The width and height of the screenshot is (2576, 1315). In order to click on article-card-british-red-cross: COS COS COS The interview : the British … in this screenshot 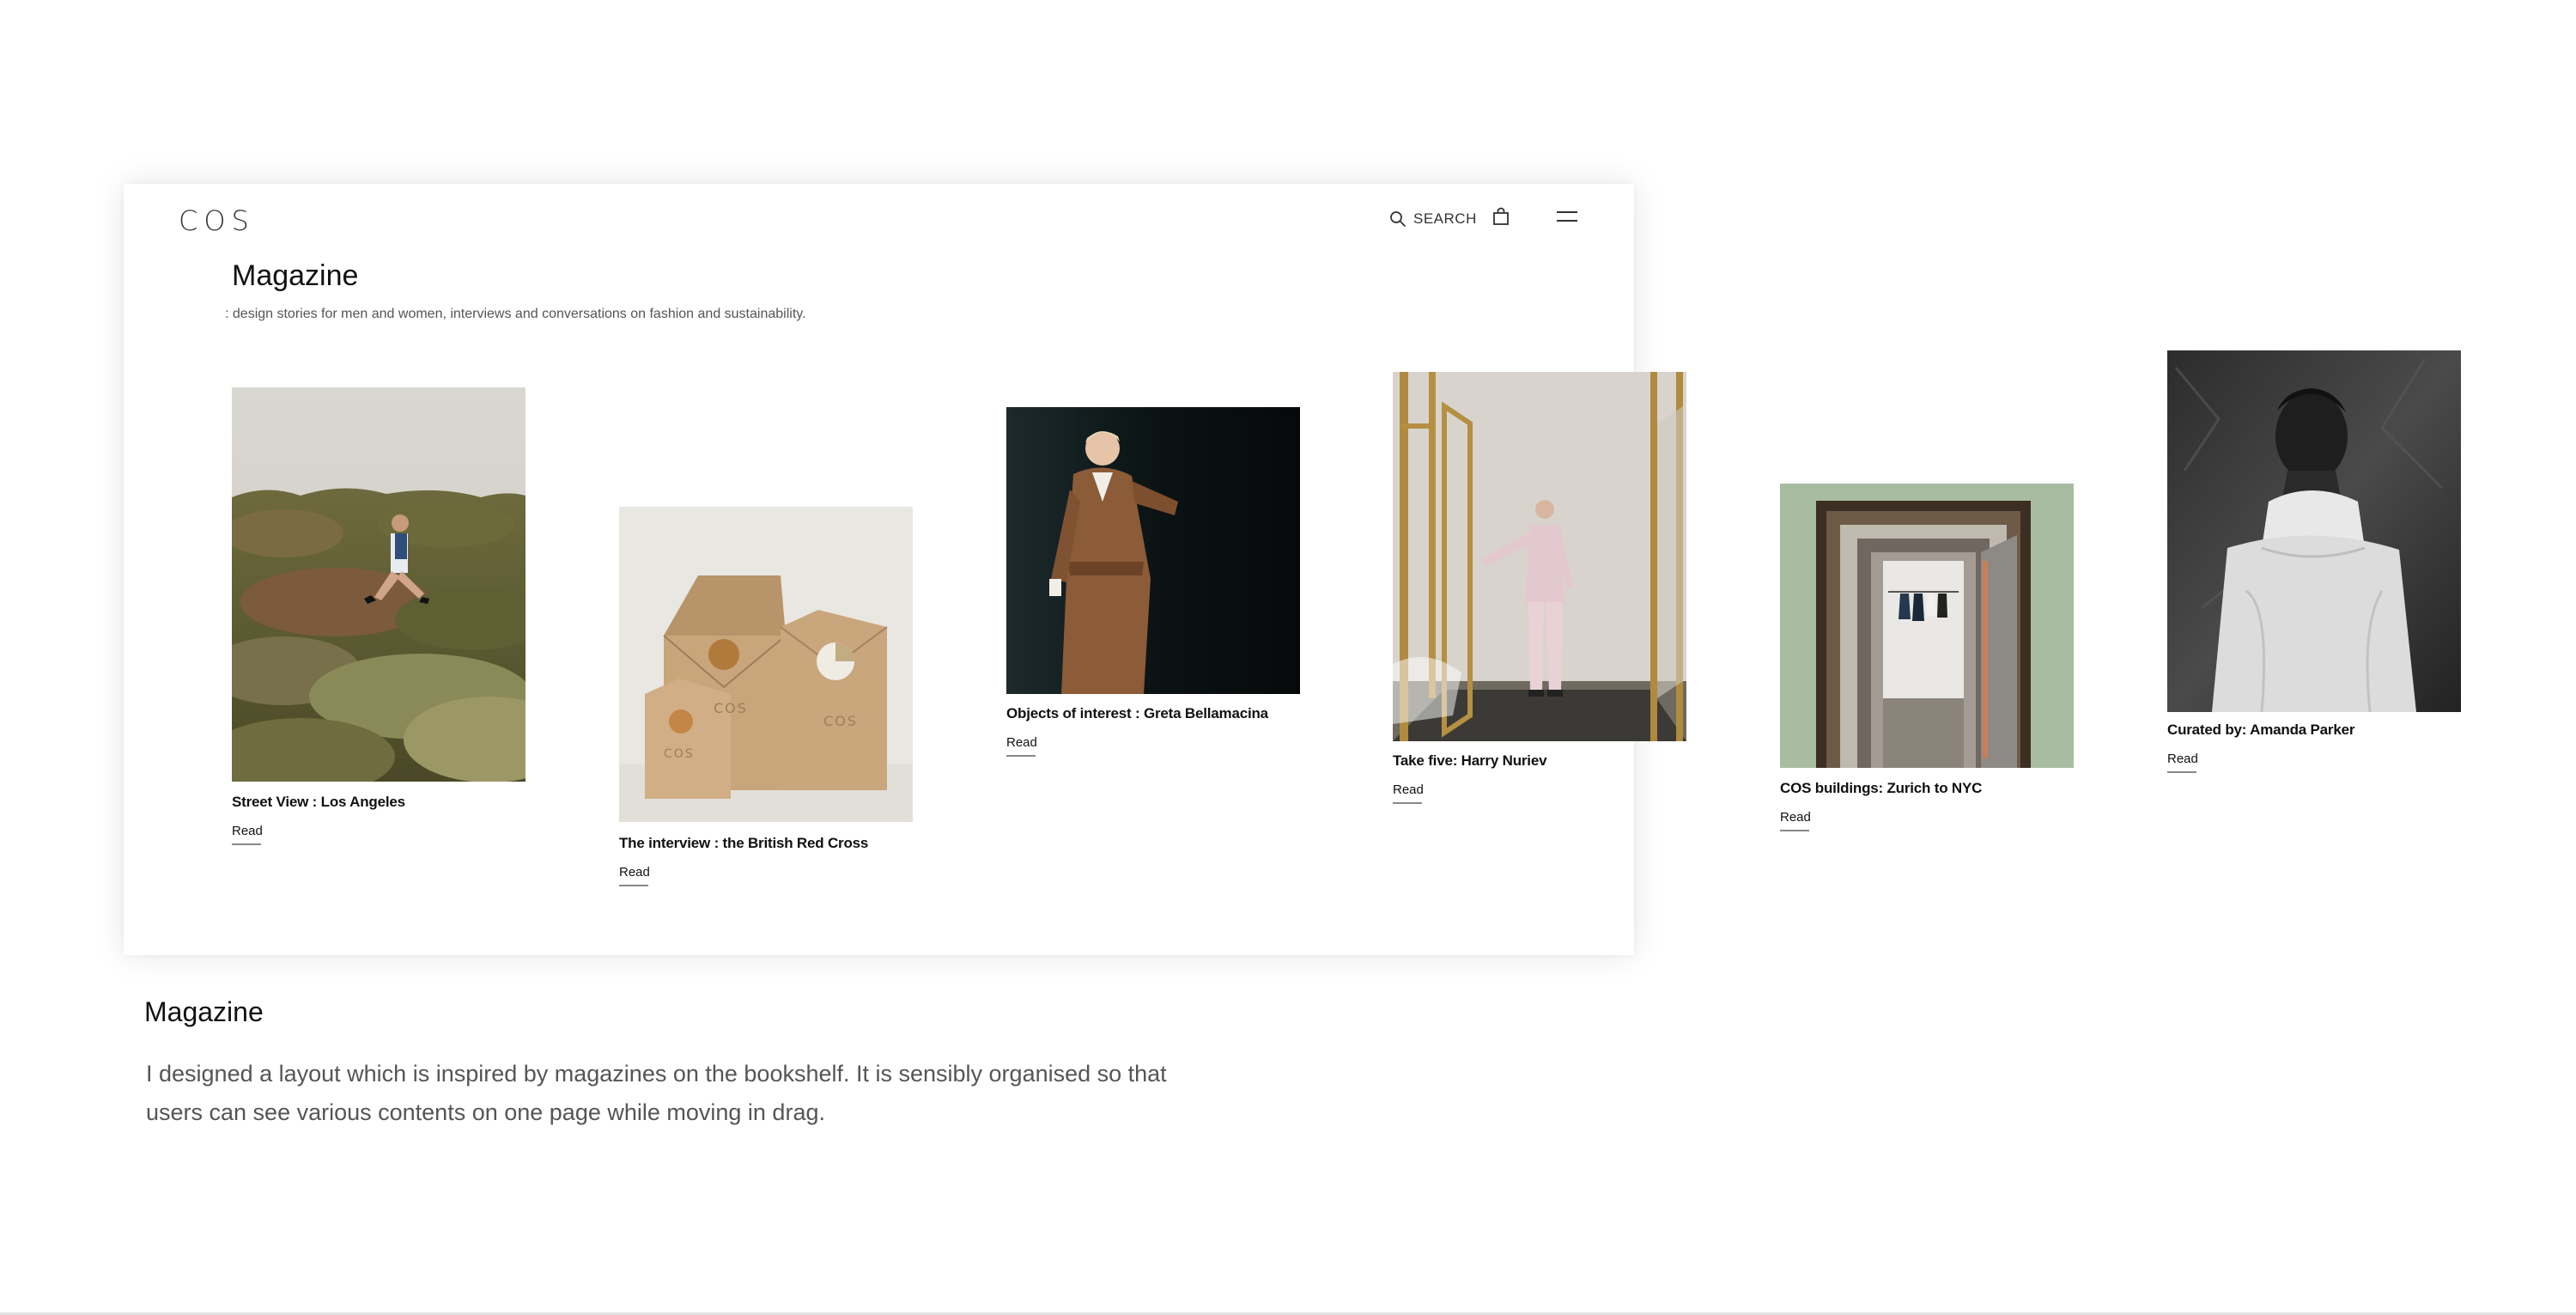, I will do `click(766, 700)`.